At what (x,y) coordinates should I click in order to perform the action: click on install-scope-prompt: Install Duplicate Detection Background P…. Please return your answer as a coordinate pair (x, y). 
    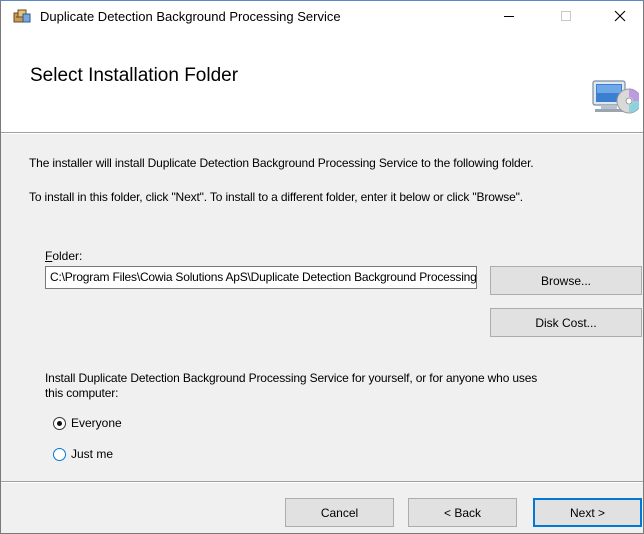
    Looking at the image, I should click on (291, 378).